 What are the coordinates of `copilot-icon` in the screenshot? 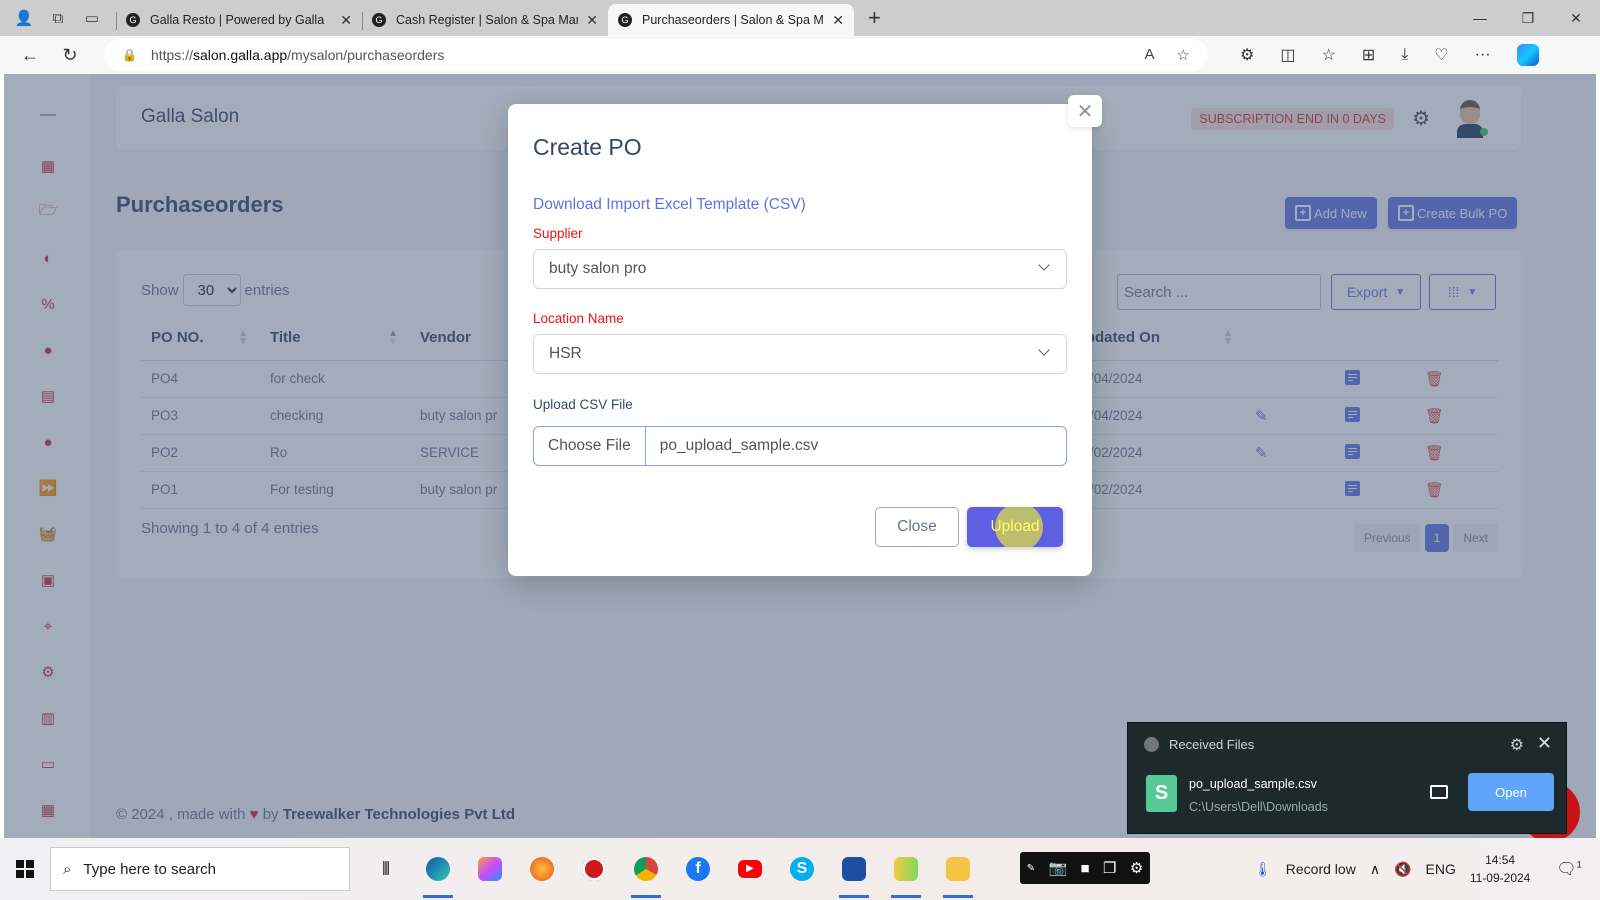 It's located at (1527, 55).